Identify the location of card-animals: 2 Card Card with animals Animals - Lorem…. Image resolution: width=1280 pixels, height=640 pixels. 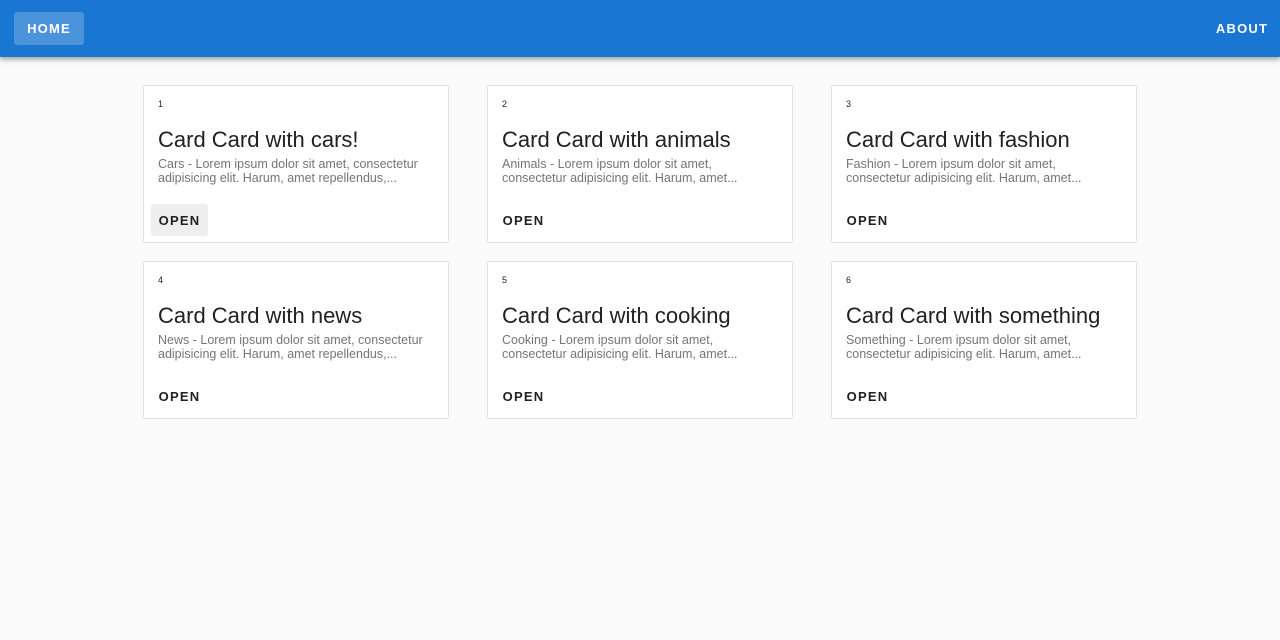
(640, 164).